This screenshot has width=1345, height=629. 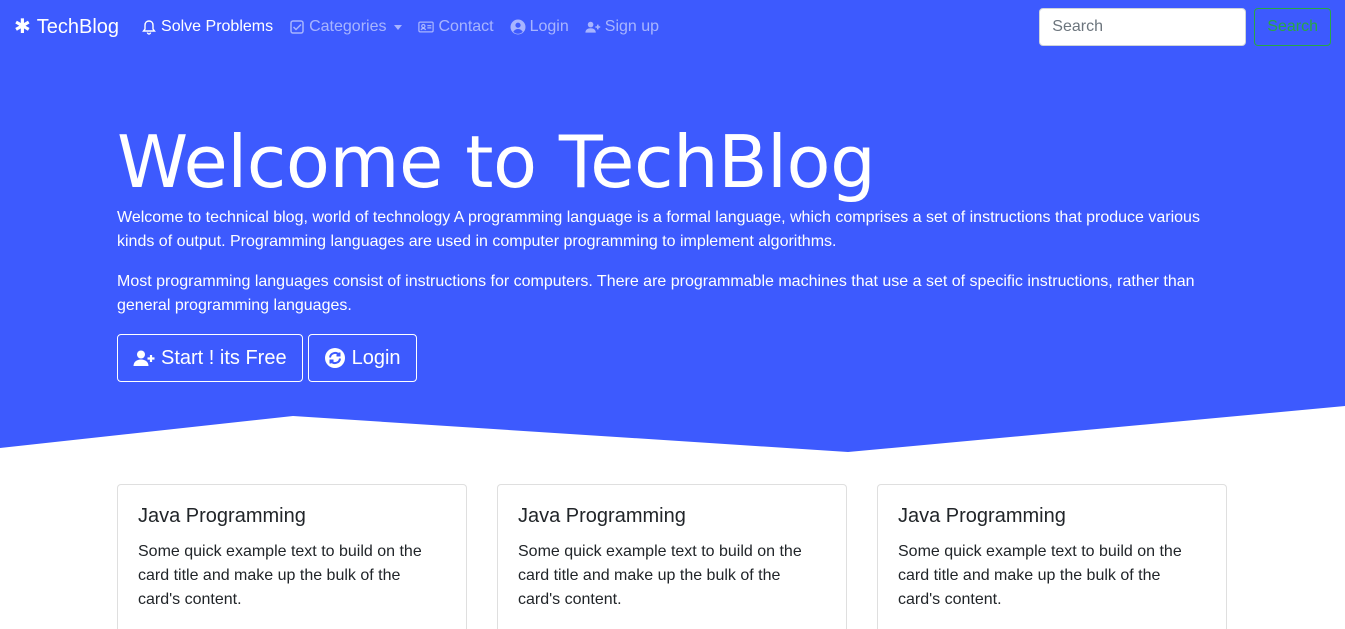 I want to click on nav-item-contact: Contact, so click(x=456, y=27).